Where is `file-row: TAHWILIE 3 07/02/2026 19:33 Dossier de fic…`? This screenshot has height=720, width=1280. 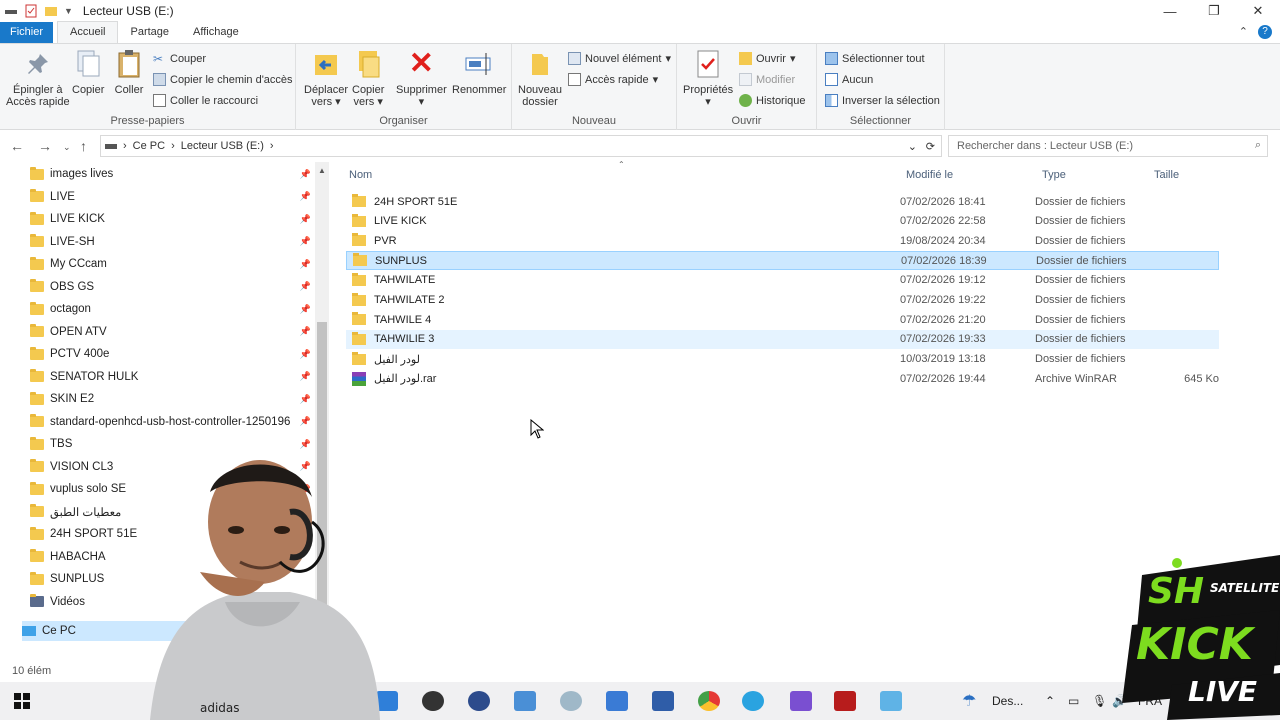
file-row: TAHWILIE 3 07/02/2026 19:33 Dossier de fic… is located at coordinates (782, 339).